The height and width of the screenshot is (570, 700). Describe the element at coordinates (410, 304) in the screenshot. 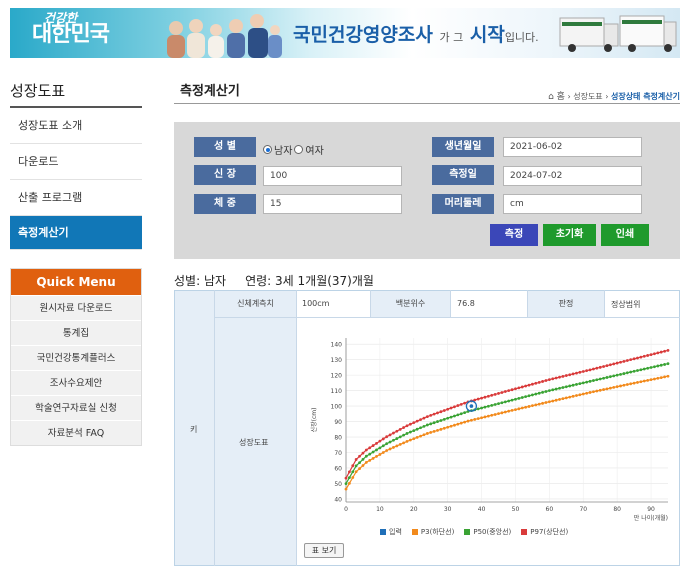

I see `col-percentile-header: 백분위수` at that location.